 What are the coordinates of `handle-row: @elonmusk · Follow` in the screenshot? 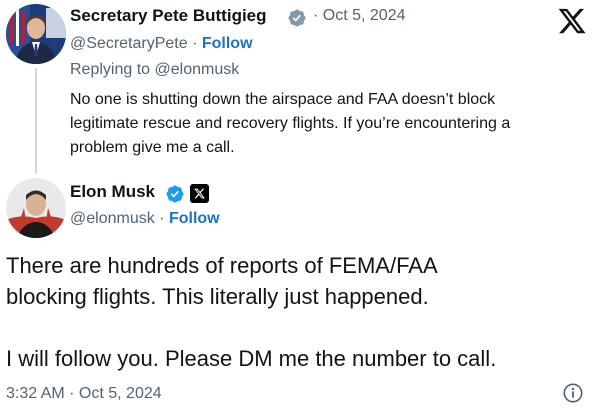 It's located at (145, 219).